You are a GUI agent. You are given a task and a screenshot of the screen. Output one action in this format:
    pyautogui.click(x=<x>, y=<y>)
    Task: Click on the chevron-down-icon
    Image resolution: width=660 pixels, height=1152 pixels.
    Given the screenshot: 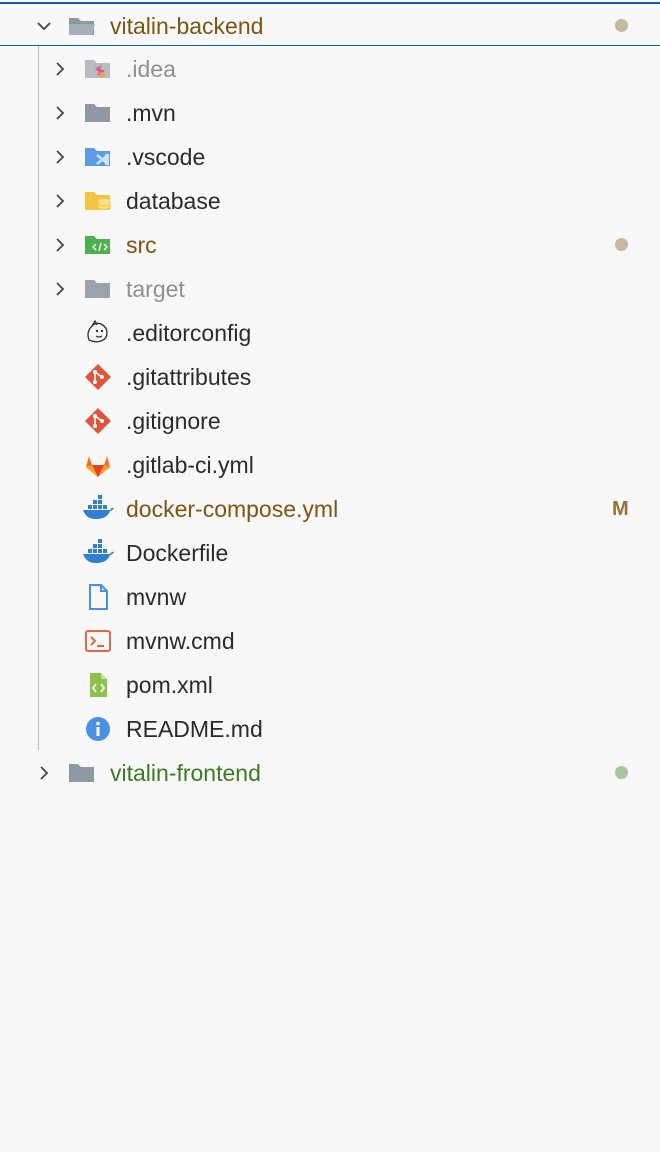 What is the action you would take?
    pyautogui.click(x=44, y=26)
    